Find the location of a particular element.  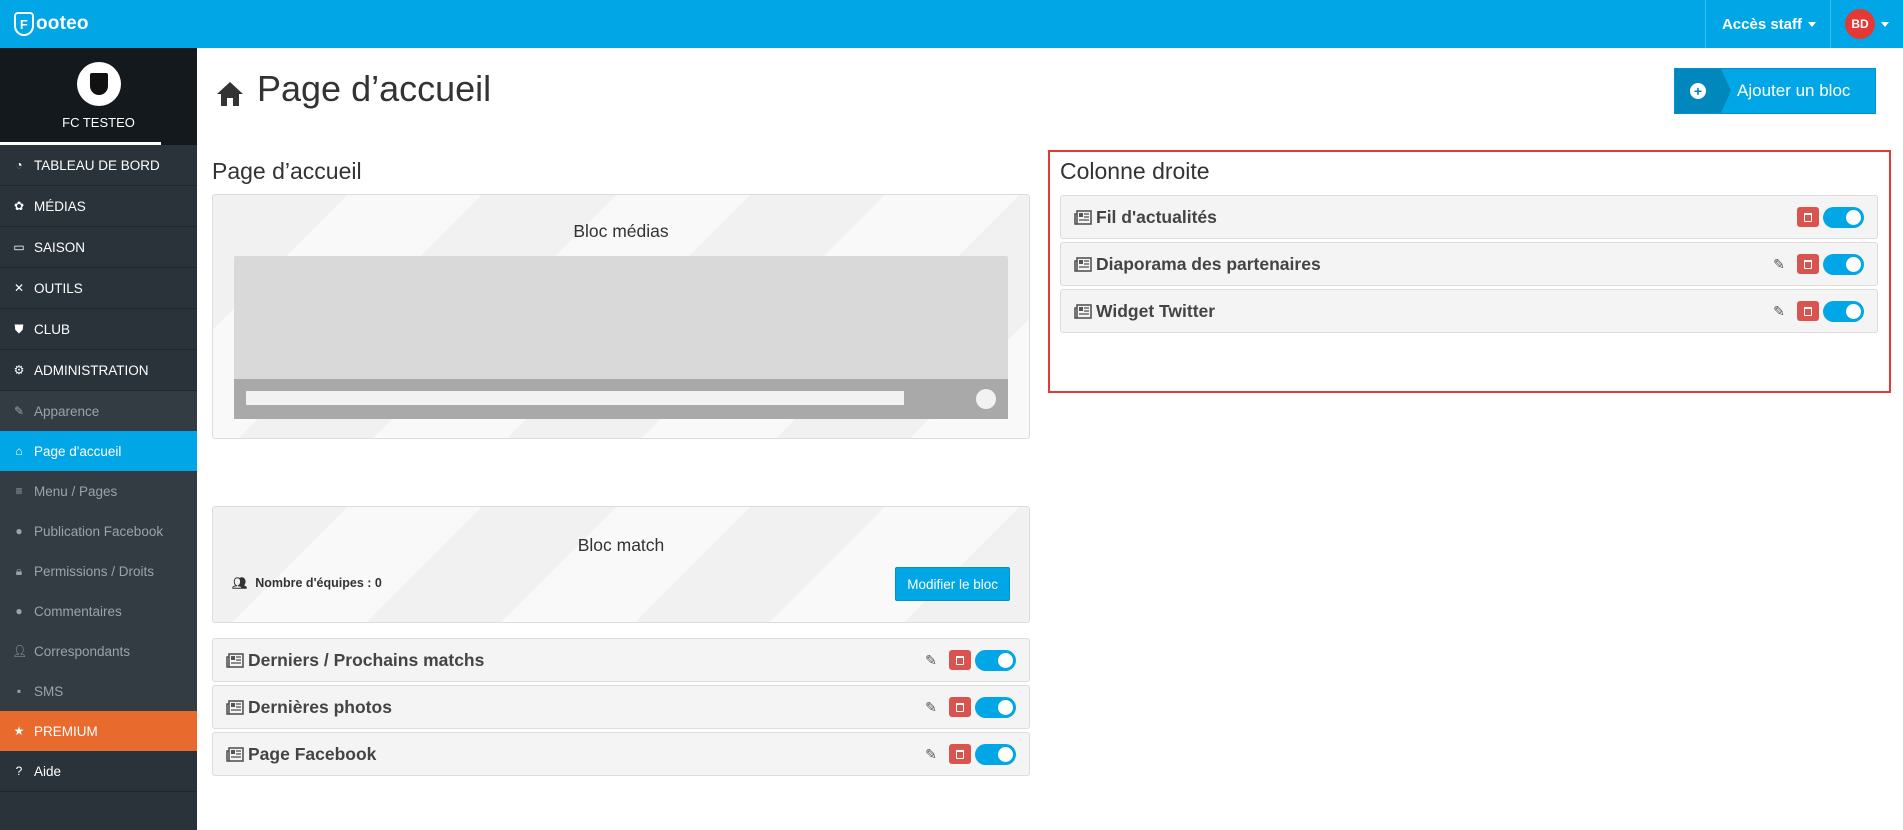

block-row: Dernières photos ✎ is located at coordinates (621, 707).